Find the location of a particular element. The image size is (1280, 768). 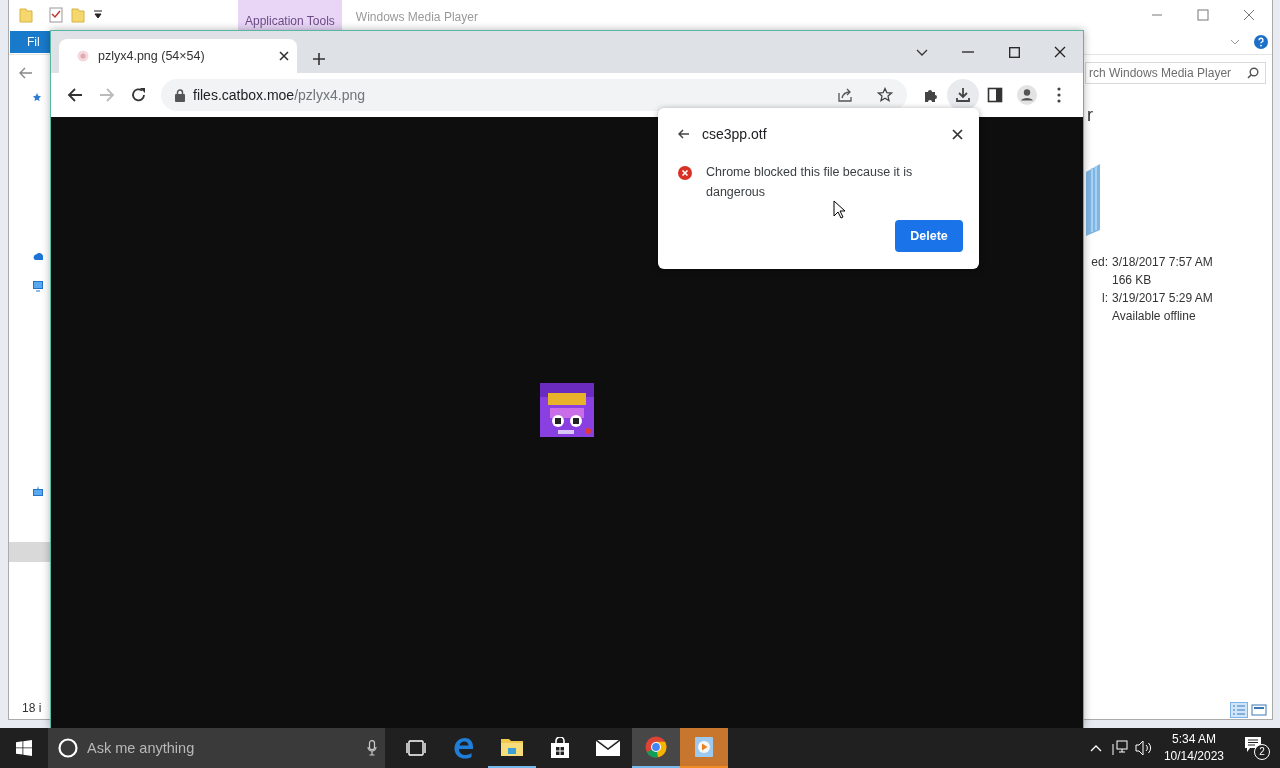

notification-button: 2 is located at coordinates (1257, 748).